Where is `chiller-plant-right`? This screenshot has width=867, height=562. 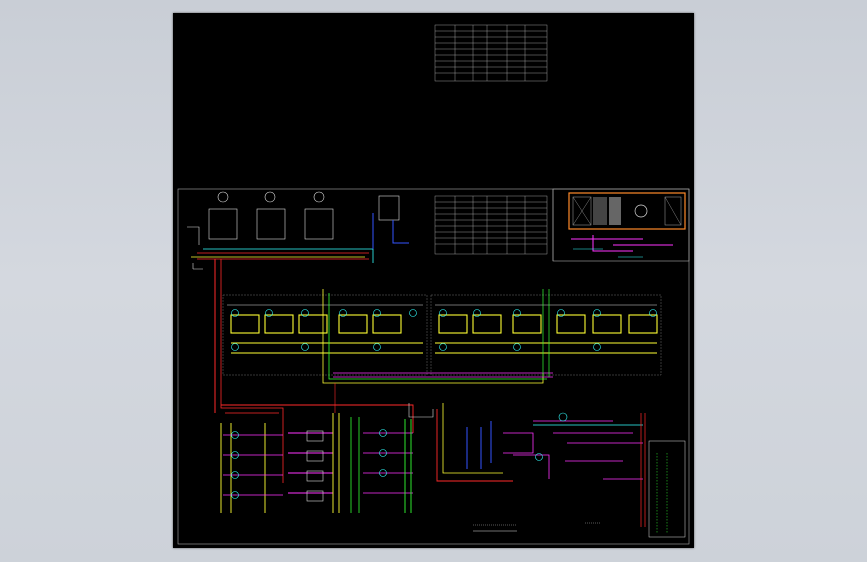 chiller-plant-right is located at coordinates (561, 470).